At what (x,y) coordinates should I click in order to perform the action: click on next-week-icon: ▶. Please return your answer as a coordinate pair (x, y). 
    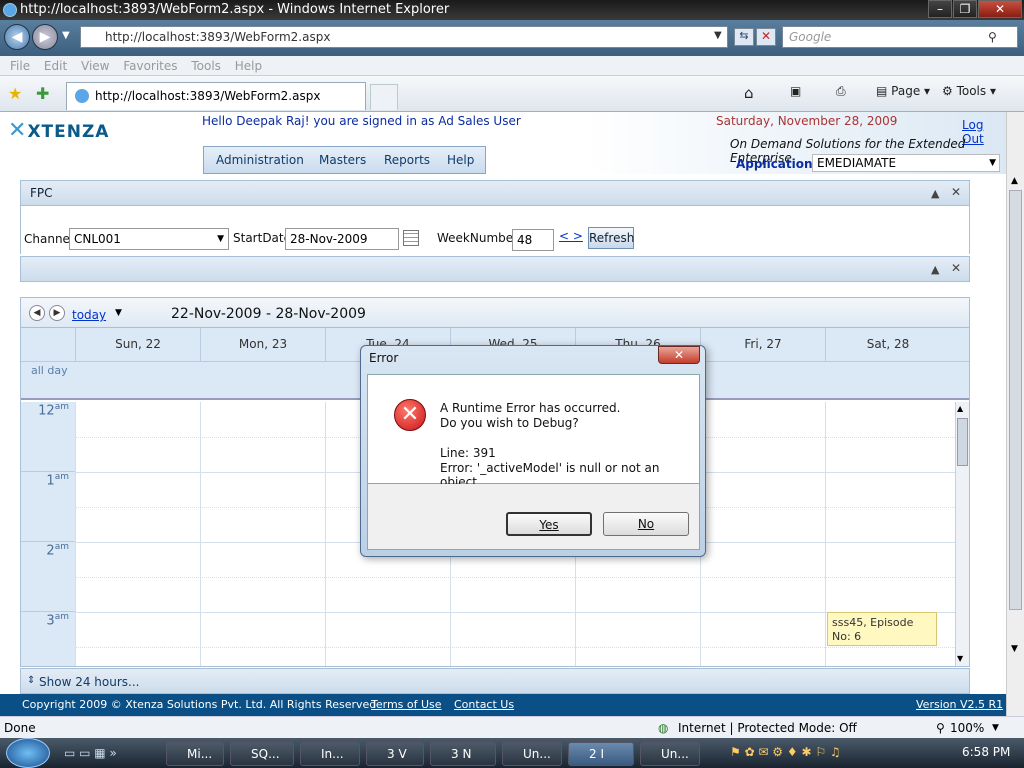
    Looking at the image, I should click on (57, 313).